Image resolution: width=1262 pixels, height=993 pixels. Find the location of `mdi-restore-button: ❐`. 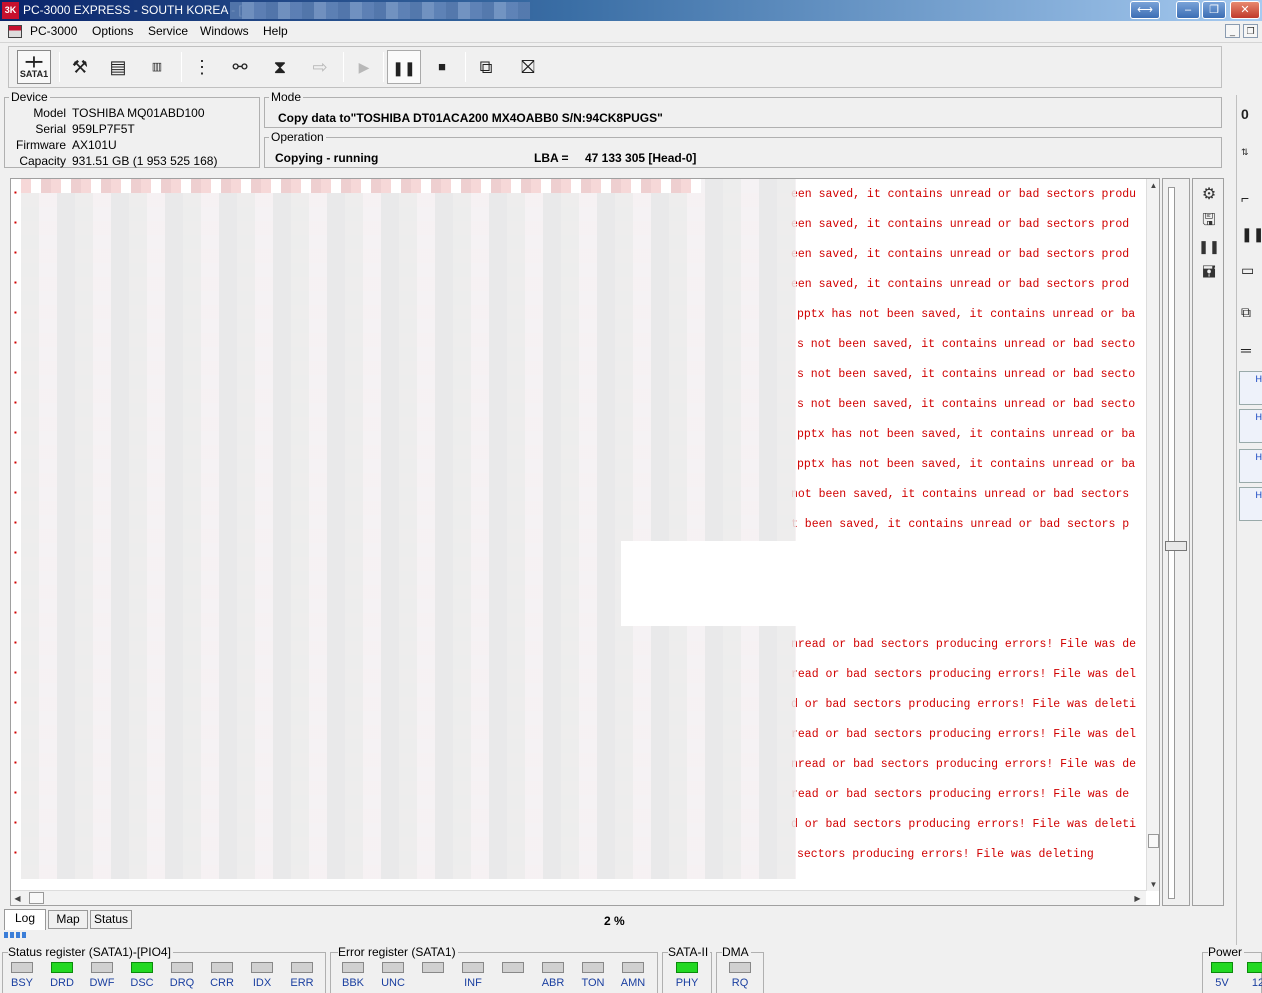

mdi-restore-button: ❐ is located at coordinates (1250, 31).